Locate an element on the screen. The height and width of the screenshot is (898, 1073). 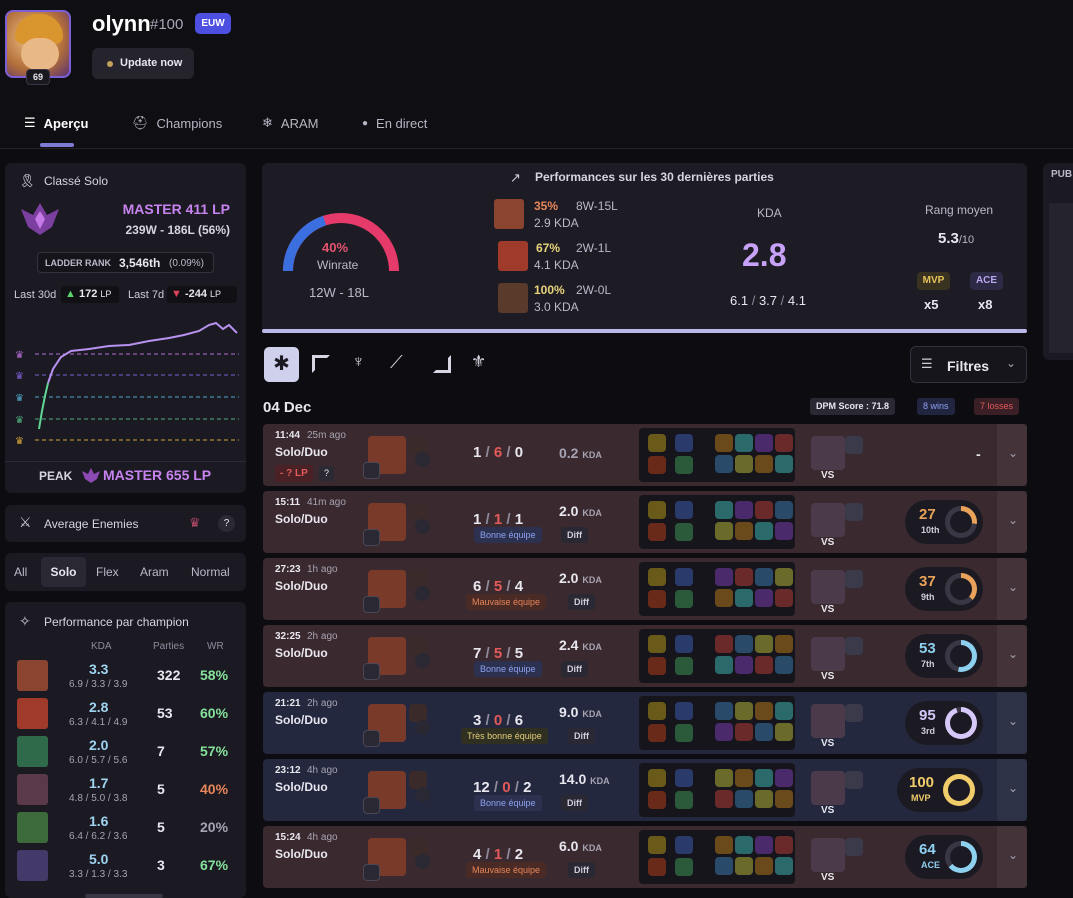
performance-score: 27 10th is located at coordinates (944, 522).